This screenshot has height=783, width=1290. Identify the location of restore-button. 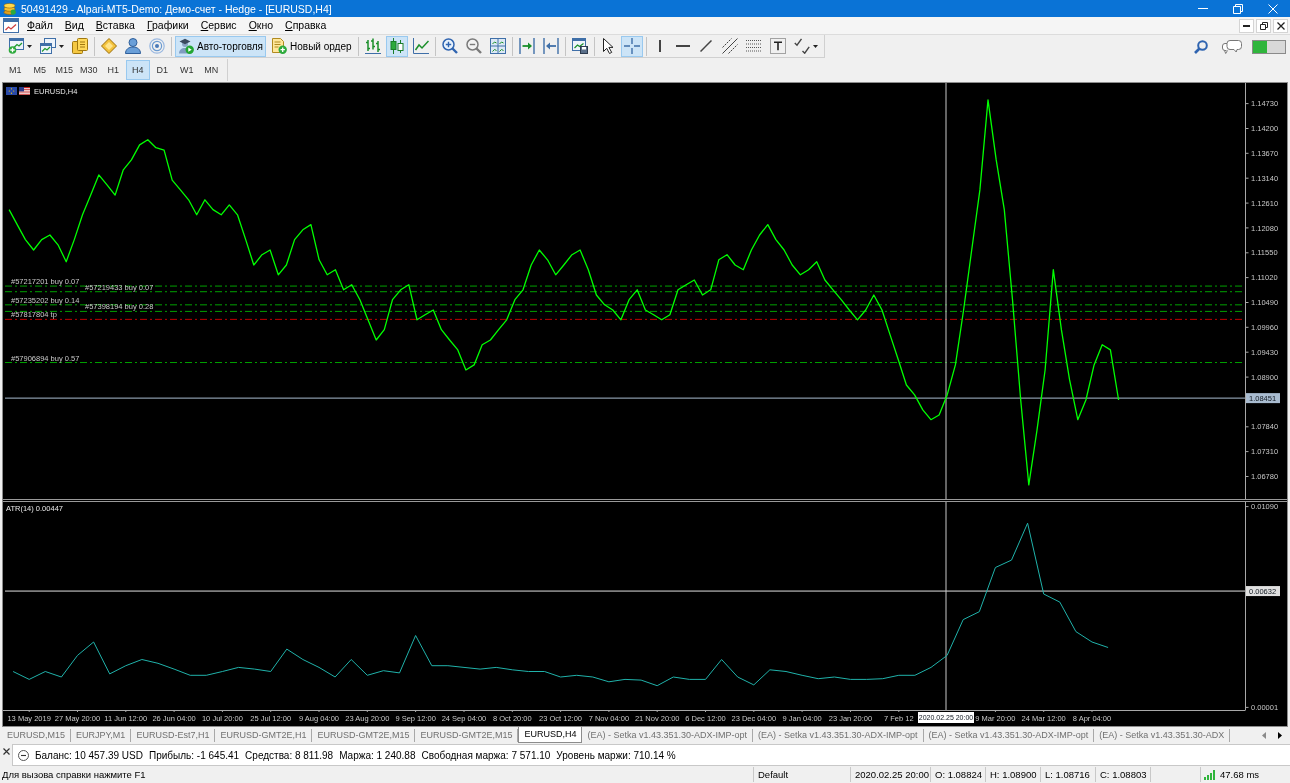
(1263, 25).